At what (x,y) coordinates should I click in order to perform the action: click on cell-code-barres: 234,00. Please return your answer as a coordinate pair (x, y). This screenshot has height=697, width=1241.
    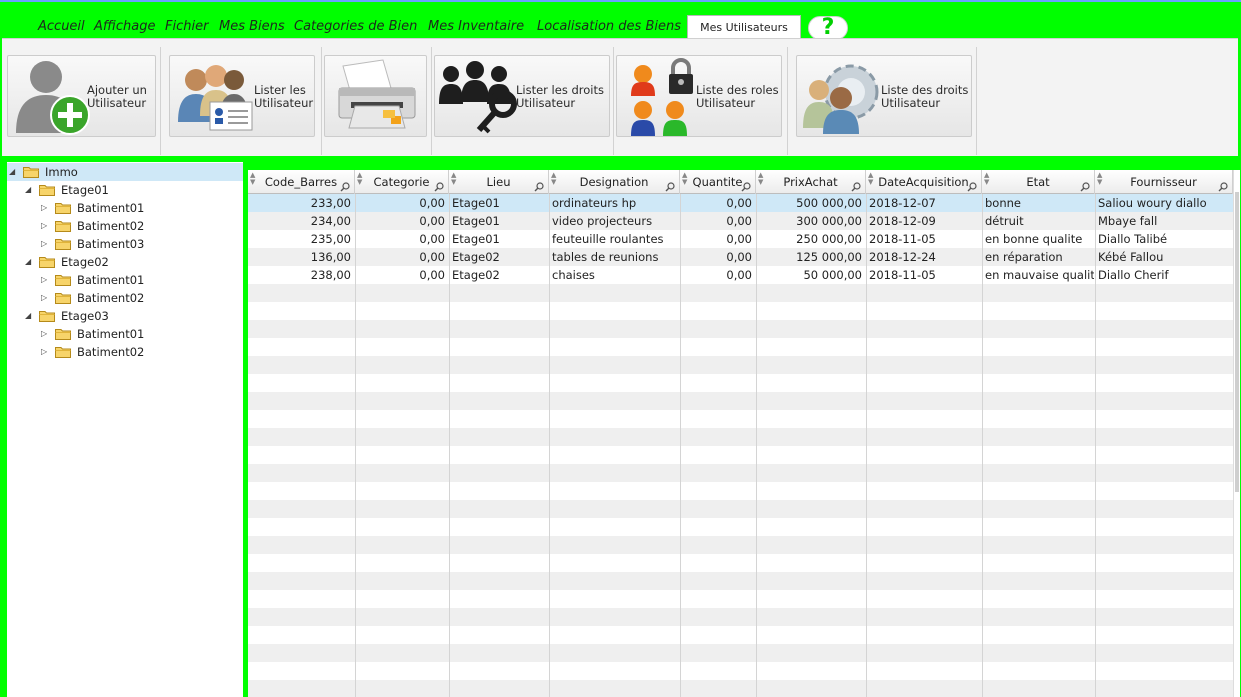
    Looking at the image, I should click on (299, 221).